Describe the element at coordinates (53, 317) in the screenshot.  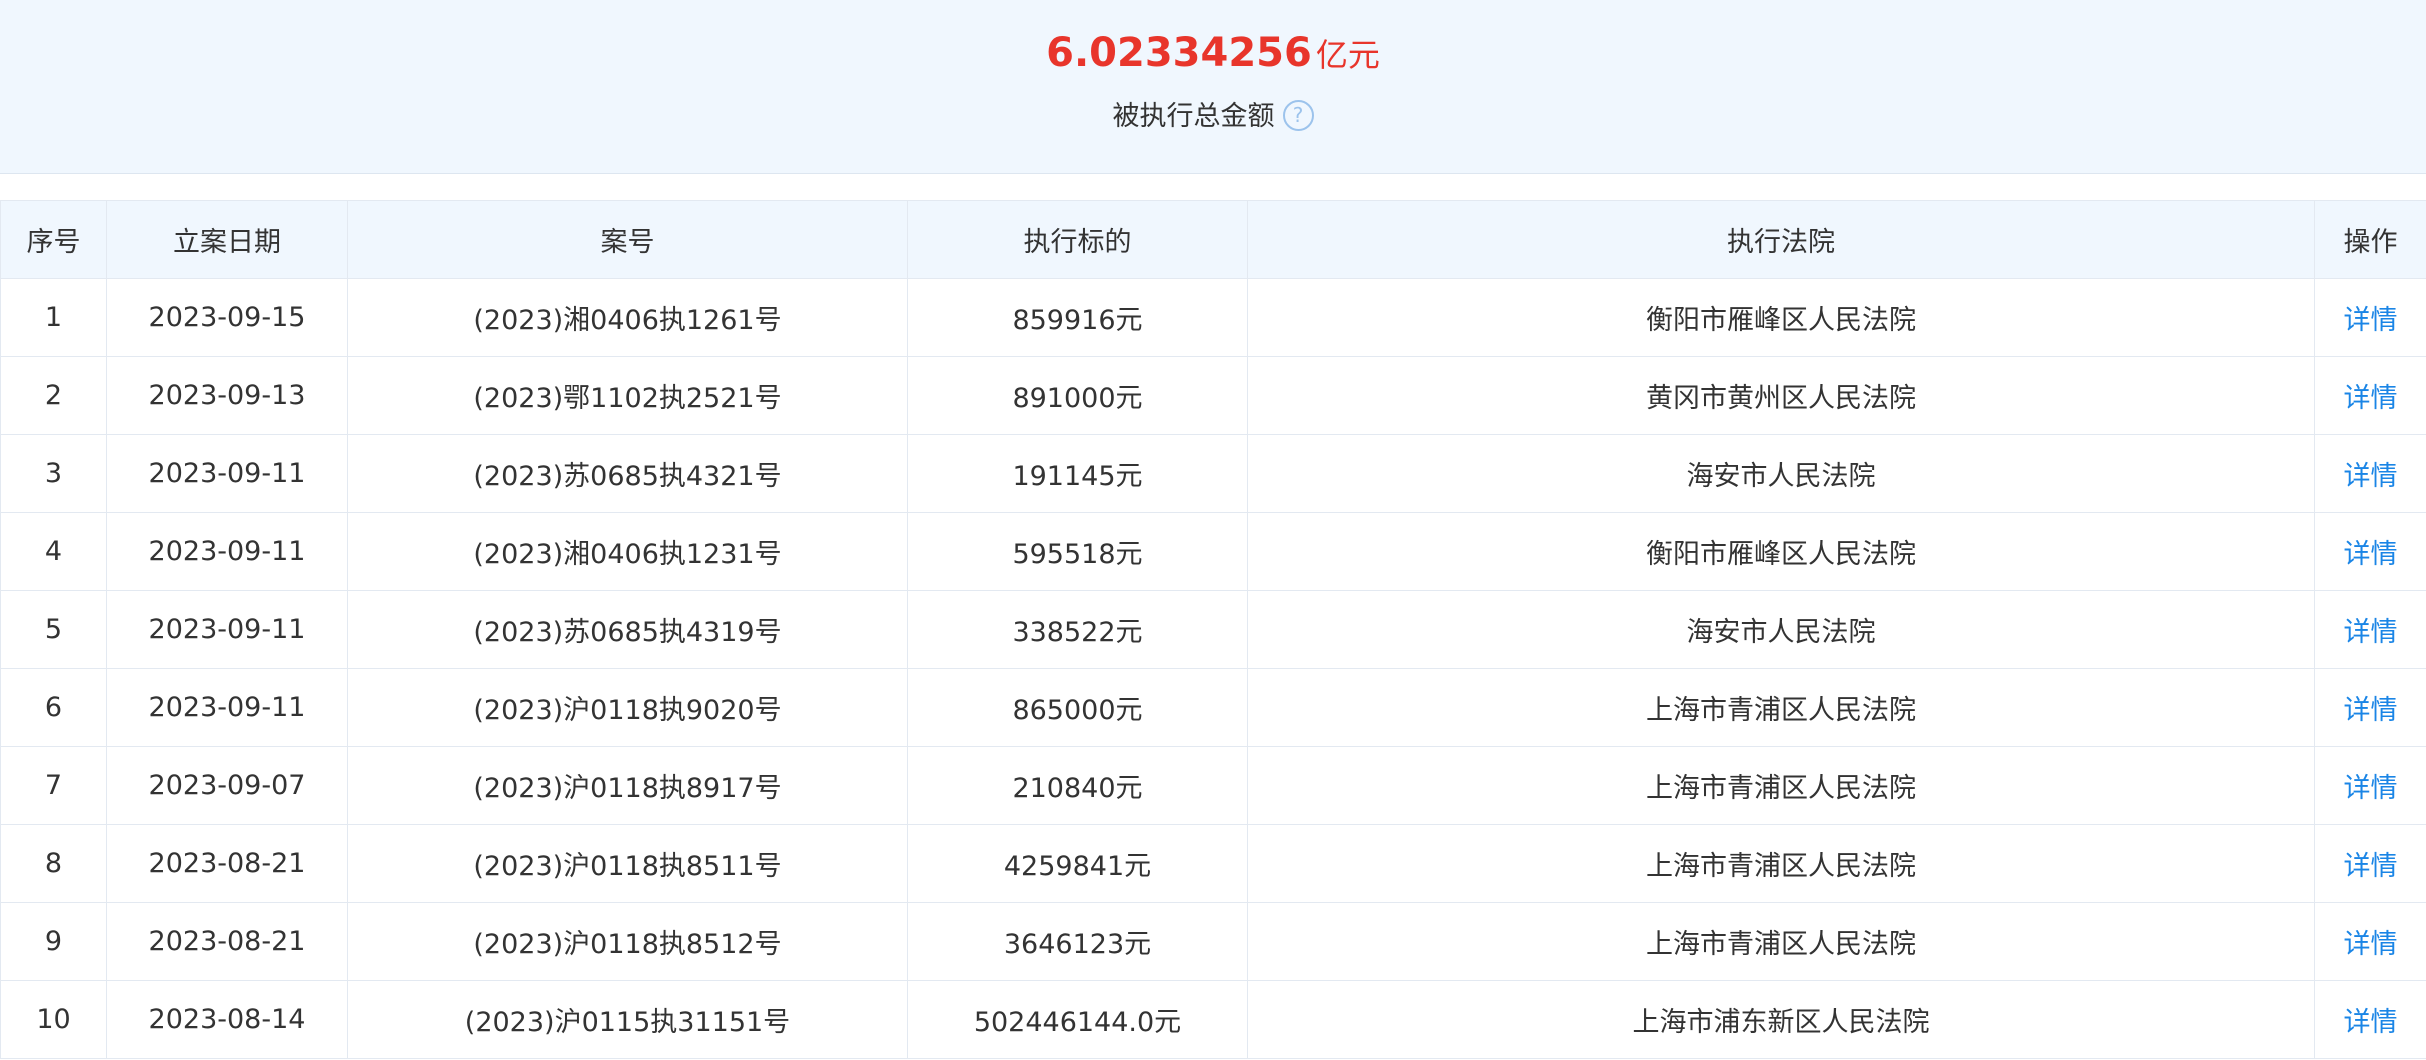
I see `cell-index: 1` at that location.